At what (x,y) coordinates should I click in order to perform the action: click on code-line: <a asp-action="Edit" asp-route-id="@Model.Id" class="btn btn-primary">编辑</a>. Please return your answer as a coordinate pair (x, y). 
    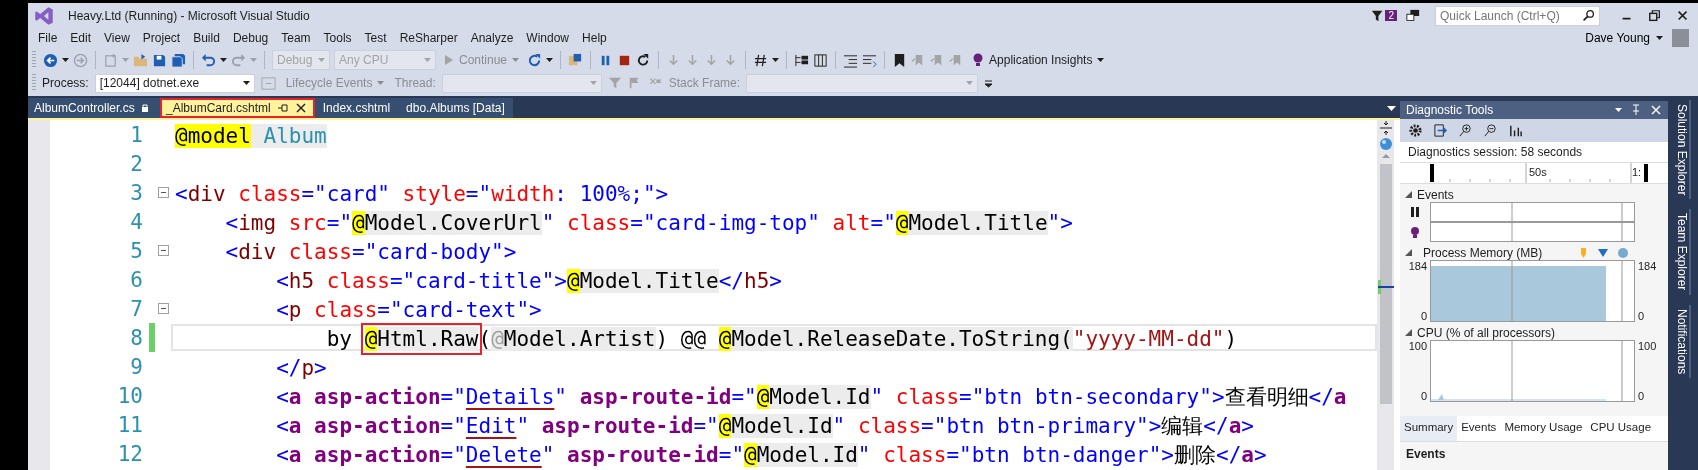
    Looking at the image, I should click on (765, 425).